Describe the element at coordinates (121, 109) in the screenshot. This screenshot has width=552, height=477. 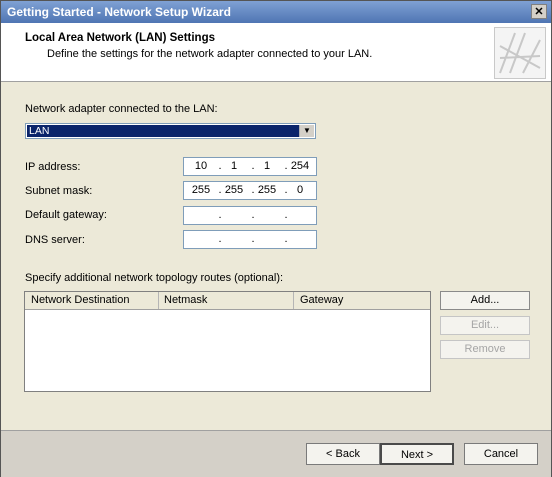
I see `adapter-label: Network adapter connected to the LAN:` at that location.